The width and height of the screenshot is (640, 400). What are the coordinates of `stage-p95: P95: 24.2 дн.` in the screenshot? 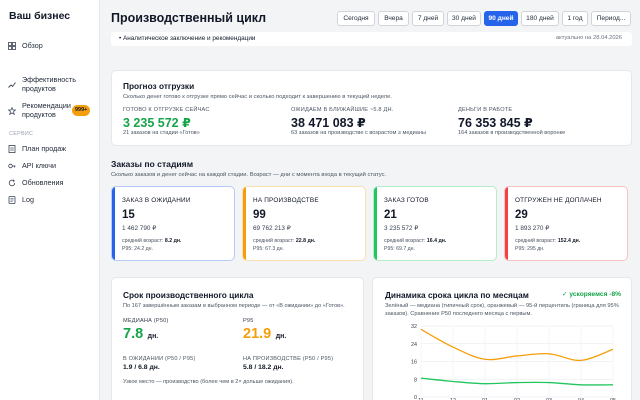 It's located at (137, 249).